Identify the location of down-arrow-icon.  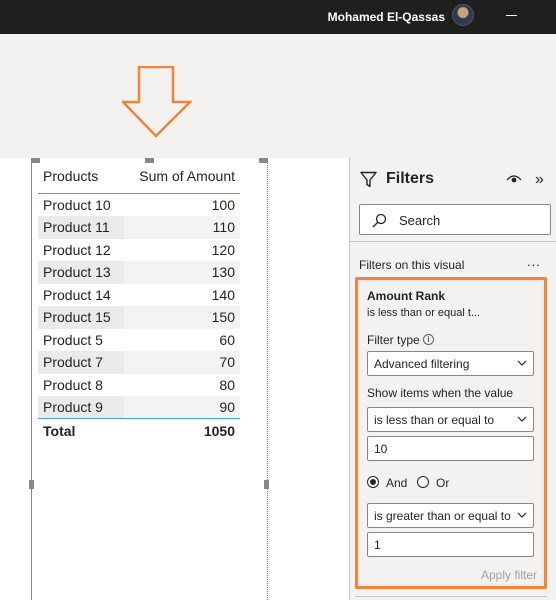
(157, 102).